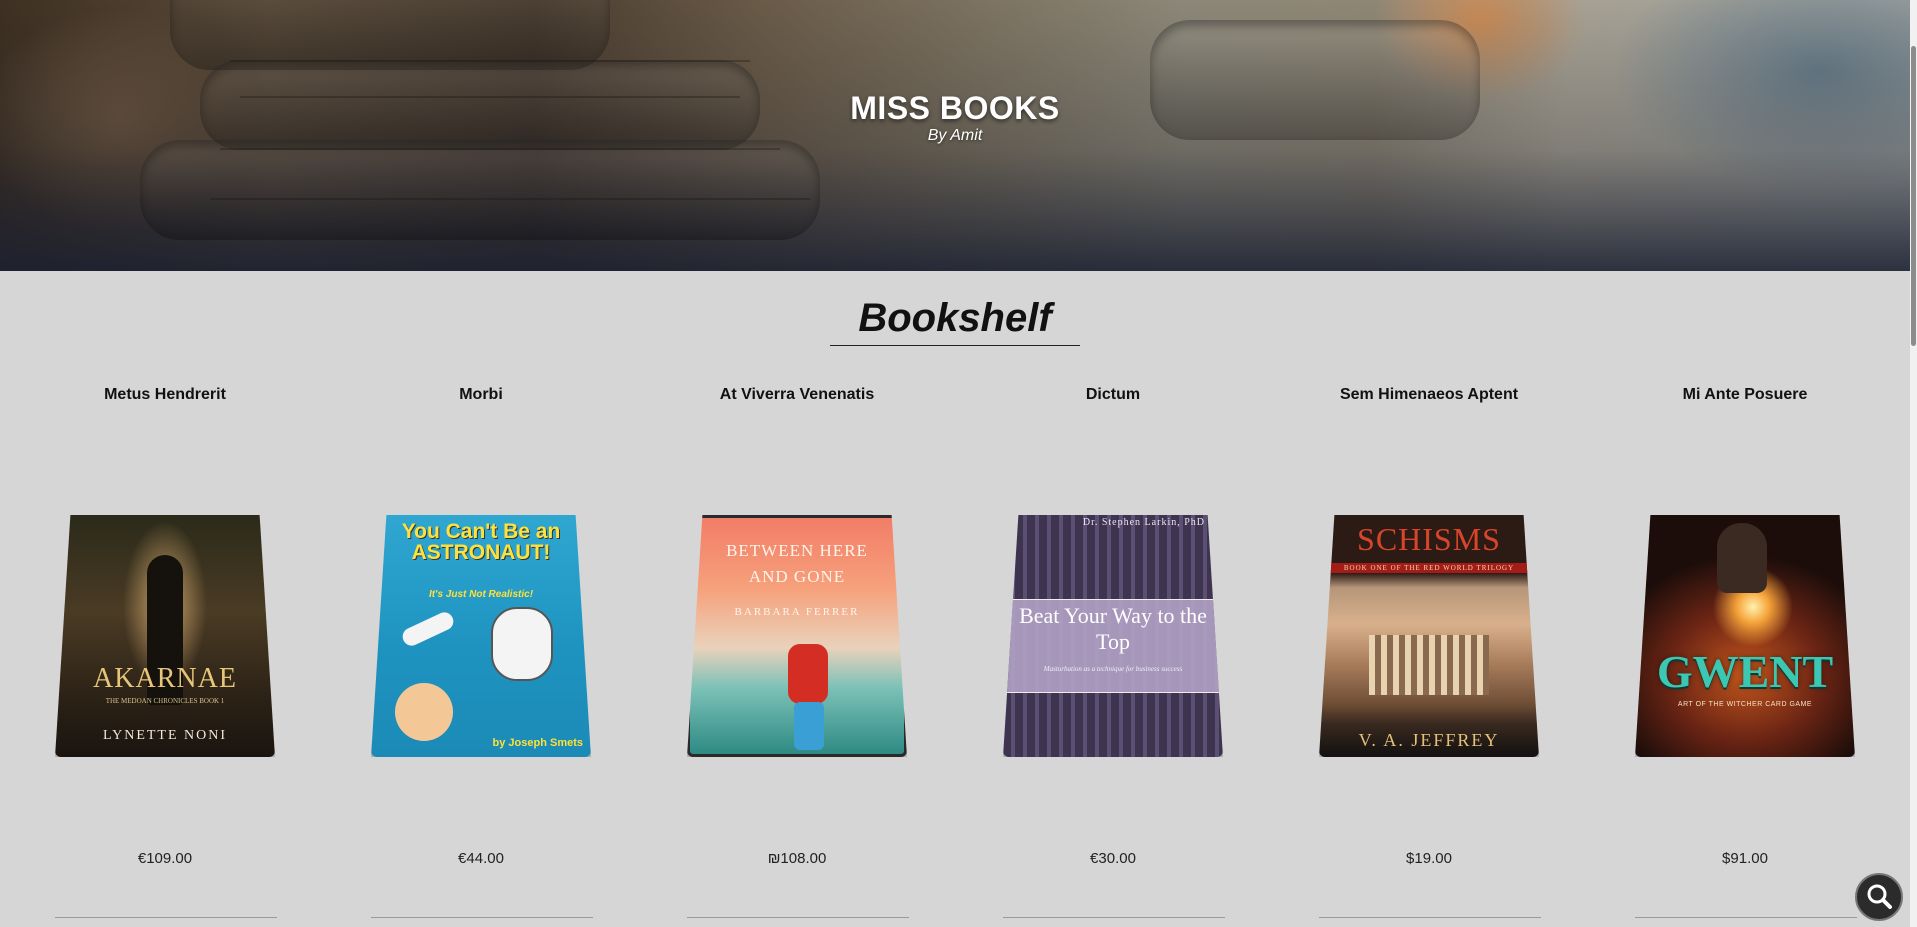 The image size is (1917, 927). Describe the element at coordinates (165, 395) in the screenshot. I see `book-title: Metus Hendrerit` at that location.